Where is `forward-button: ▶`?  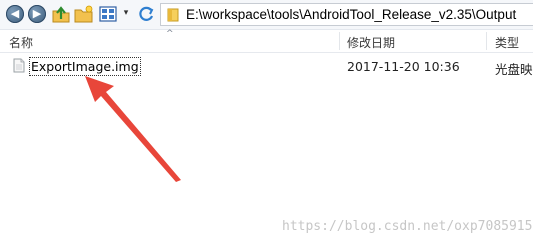 forward-button: ▶ is located at coordinates (37, 14).